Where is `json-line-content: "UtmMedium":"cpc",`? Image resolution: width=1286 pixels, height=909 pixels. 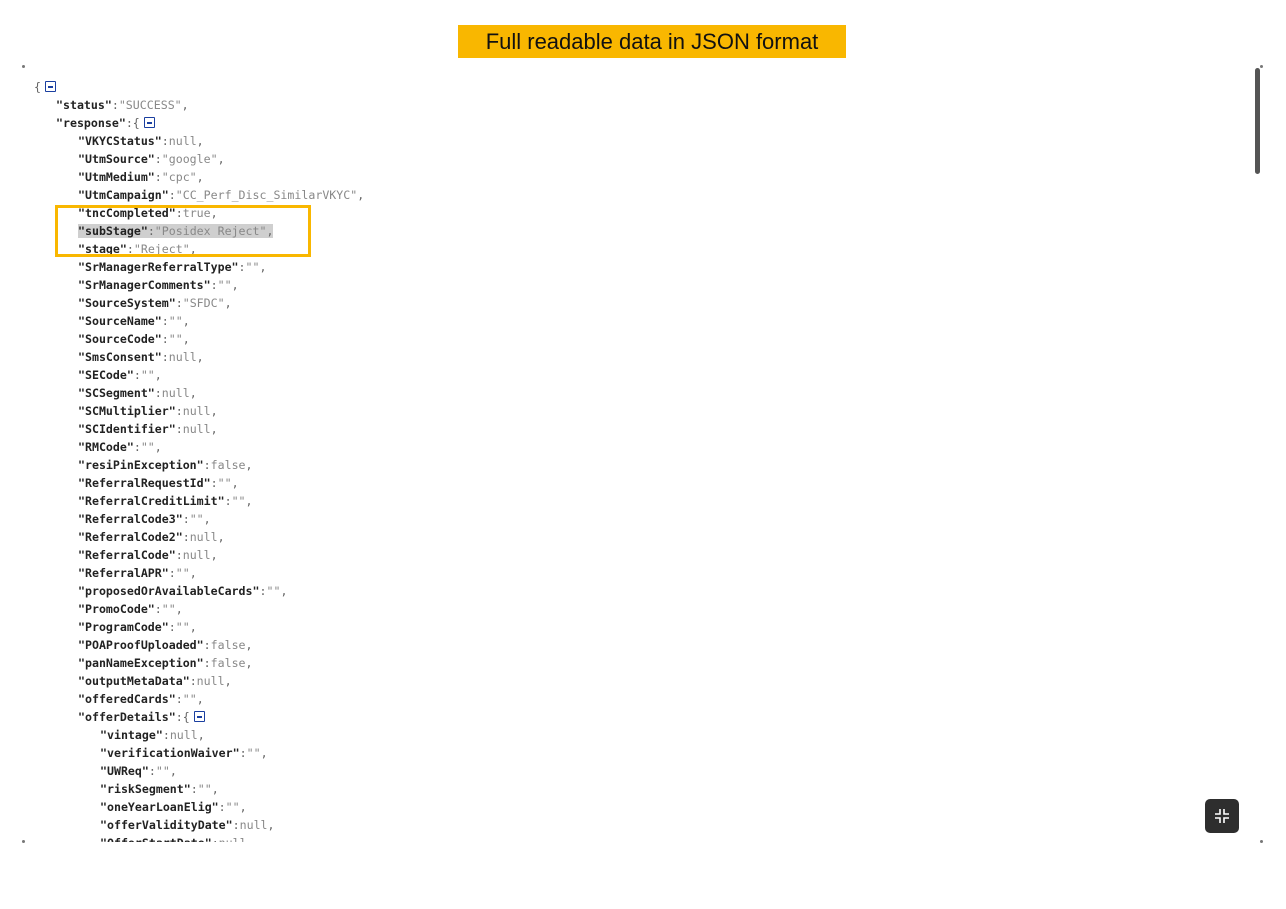 json-line-content: "UtmMedium":"cpc", is located at coordinates (141, 177).